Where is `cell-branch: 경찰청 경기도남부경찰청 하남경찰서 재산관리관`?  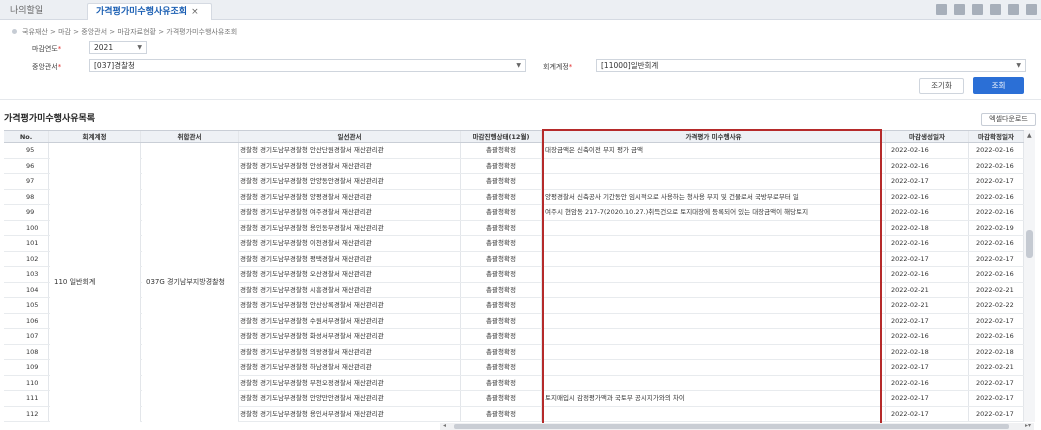
cell-branch: 경찰청 경기도남부경찰청 하남경찰서 재산관리관 is located at coordinates (350, 367).